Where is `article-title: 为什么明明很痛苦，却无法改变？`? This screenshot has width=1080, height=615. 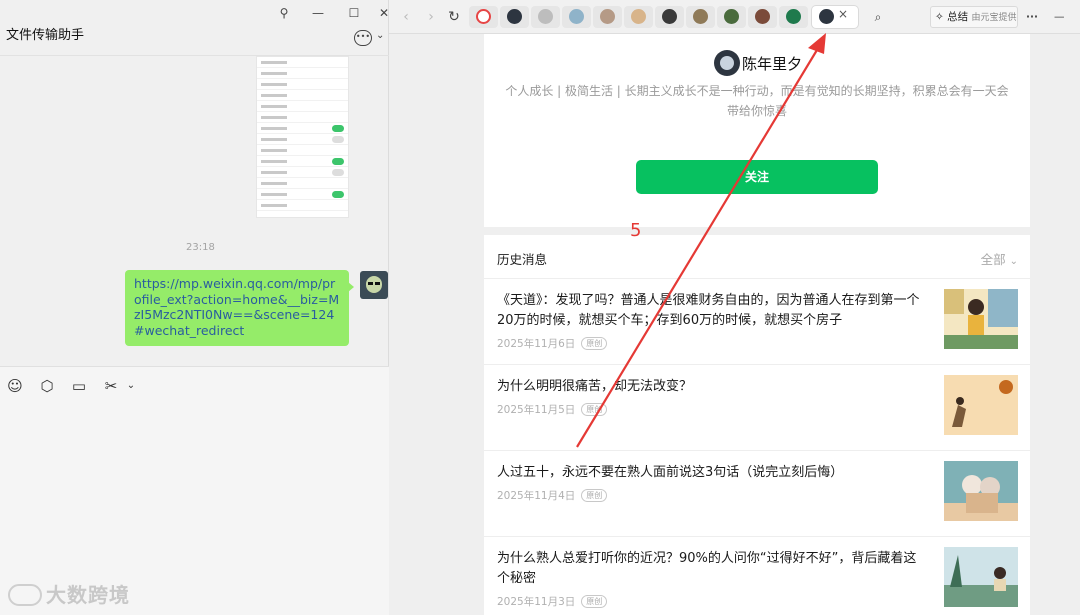
article-title: 为什么明明很痛苦，却无法改变？ is located at coordinates (712, 387).